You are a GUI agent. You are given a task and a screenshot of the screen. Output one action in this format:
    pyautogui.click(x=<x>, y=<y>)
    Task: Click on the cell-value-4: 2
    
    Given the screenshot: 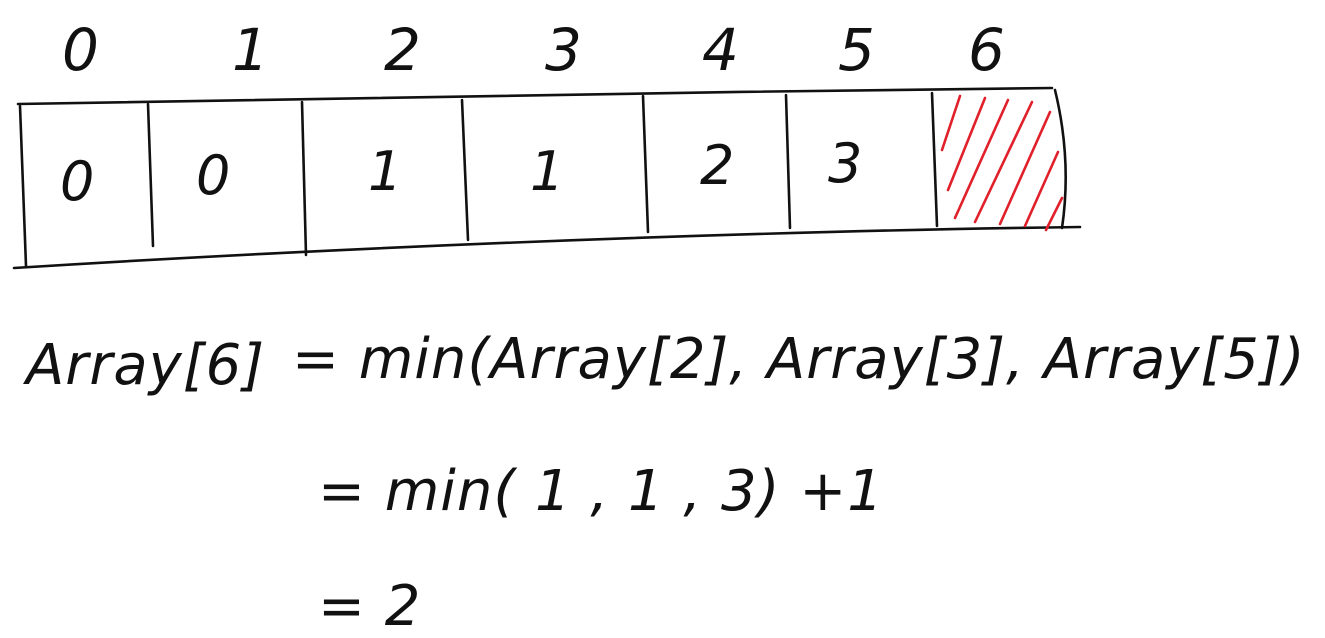 What is the action you would take?
    pyautogui.click(x=717, y=165)
    